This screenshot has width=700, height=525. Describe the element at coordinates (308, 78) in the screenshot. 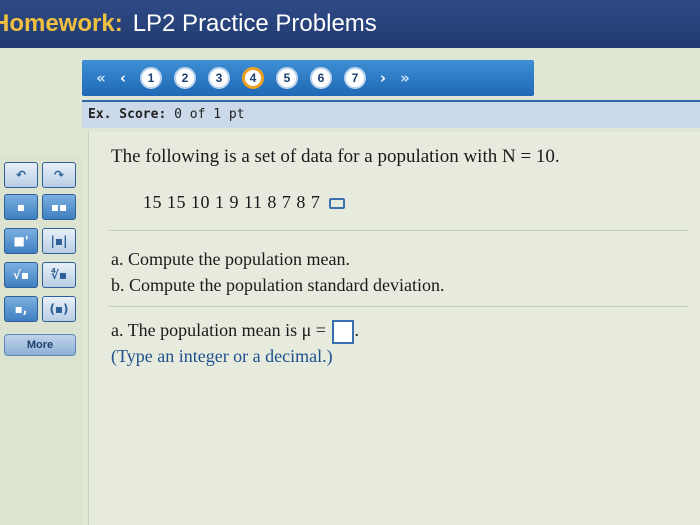

I see `question-nav: « ‹ 1 2 3 4 5 6 7 › »` at that location.